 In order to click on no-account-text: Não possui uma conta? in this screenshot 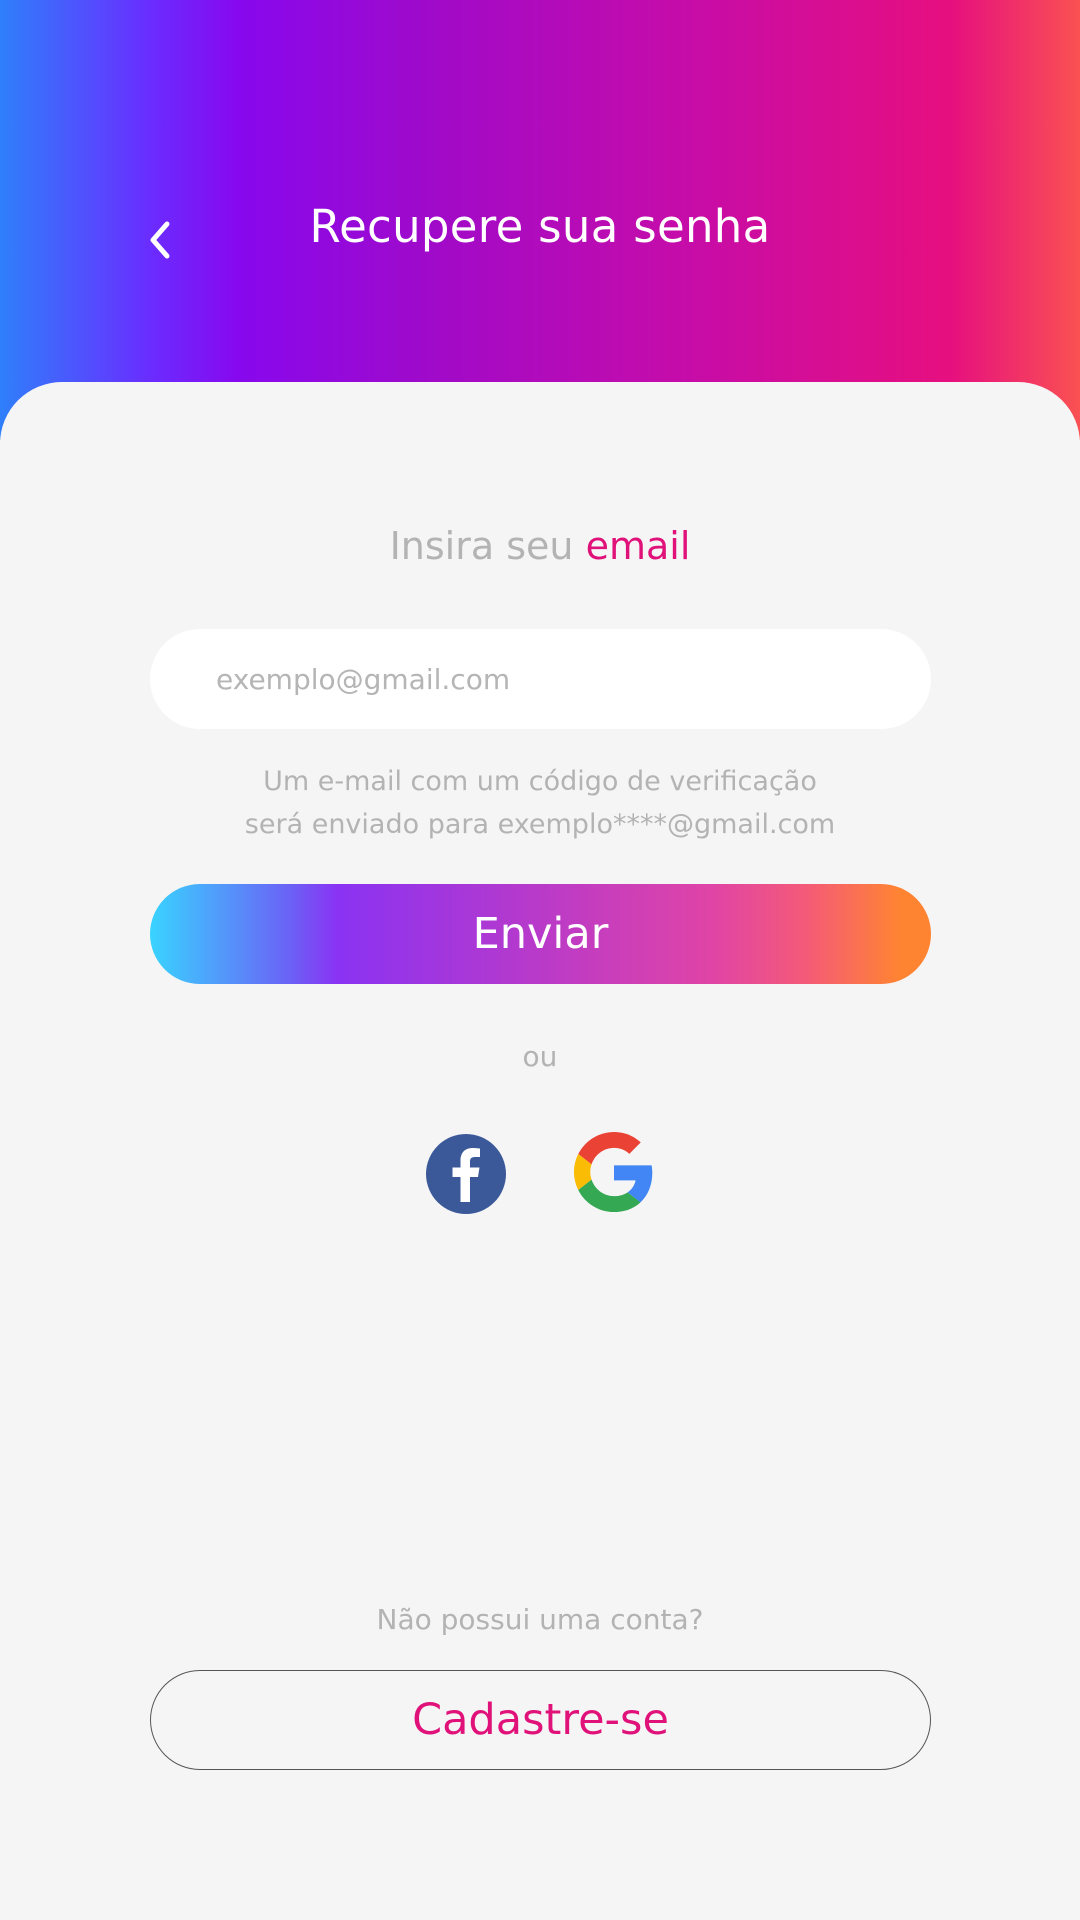, I will do `click(540, 1619)`.